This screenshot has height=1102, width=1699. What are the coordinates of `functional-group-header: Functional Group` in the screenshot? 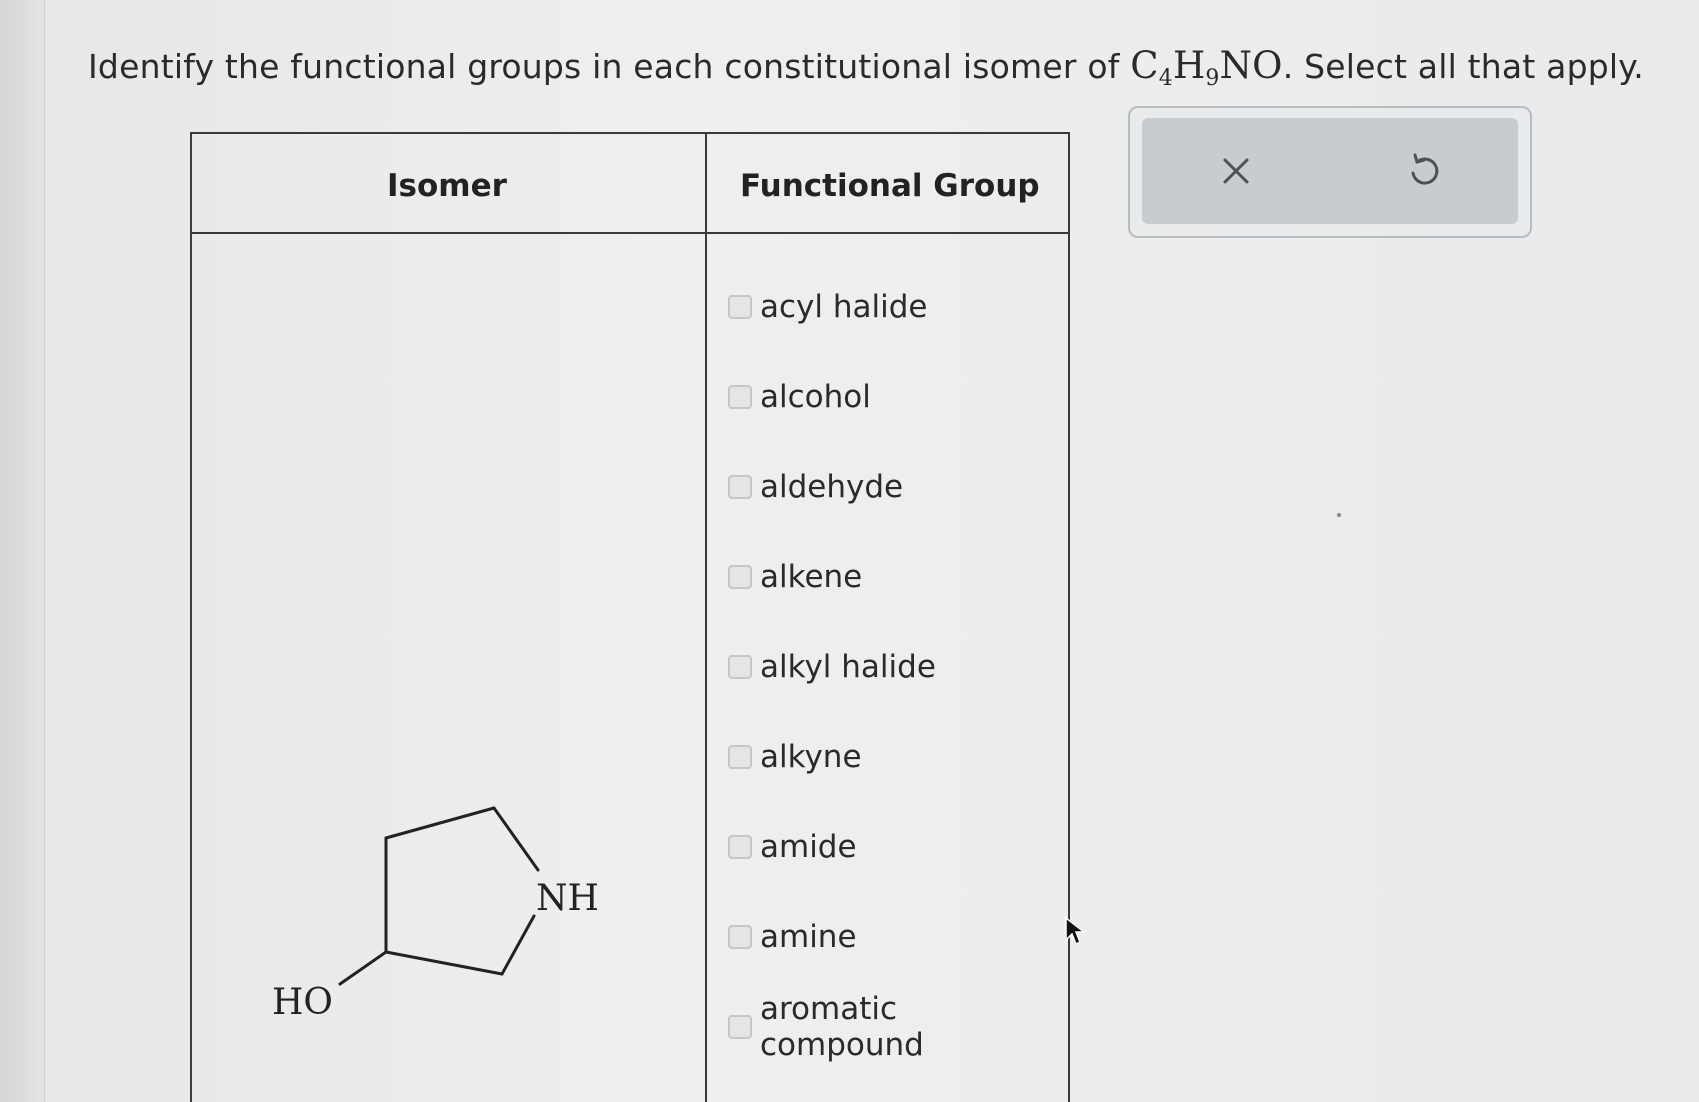 It's located at (890, 186).